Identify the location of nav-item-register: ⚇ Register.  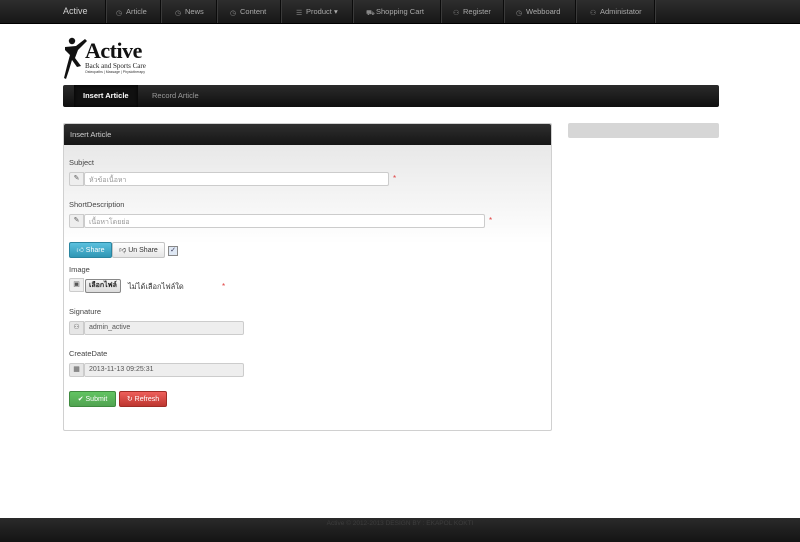
(472, 11).